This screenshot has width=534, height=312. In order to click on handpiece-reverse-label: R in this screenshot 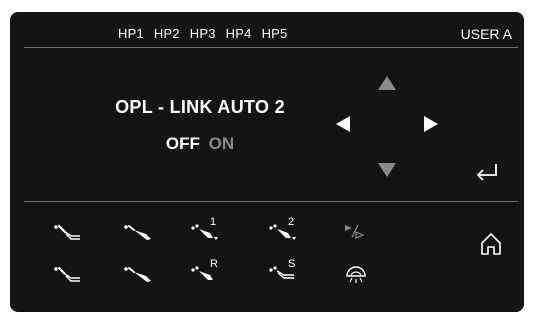, I will do `click(214, 264)`.